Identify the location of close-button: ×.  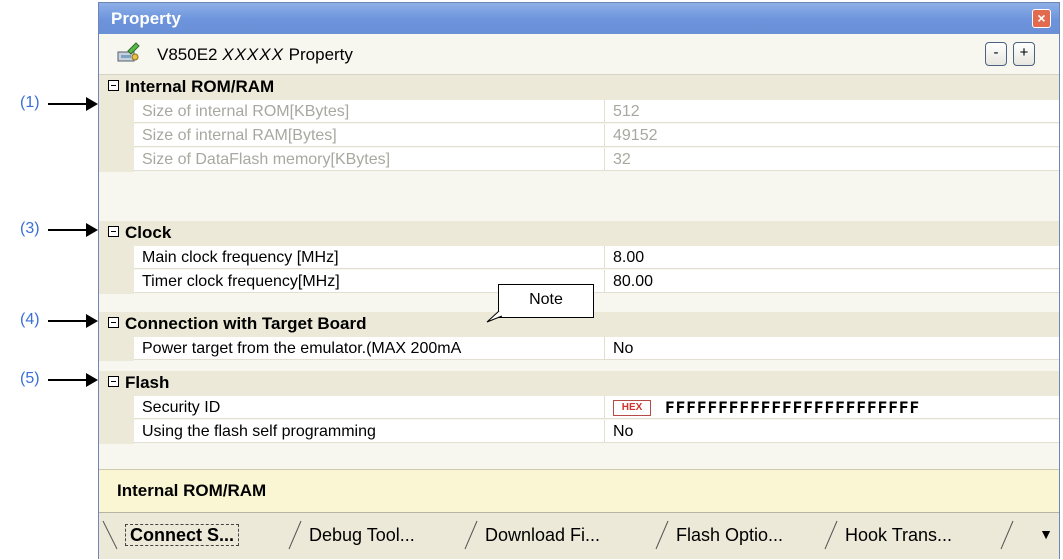
(1041, 18).